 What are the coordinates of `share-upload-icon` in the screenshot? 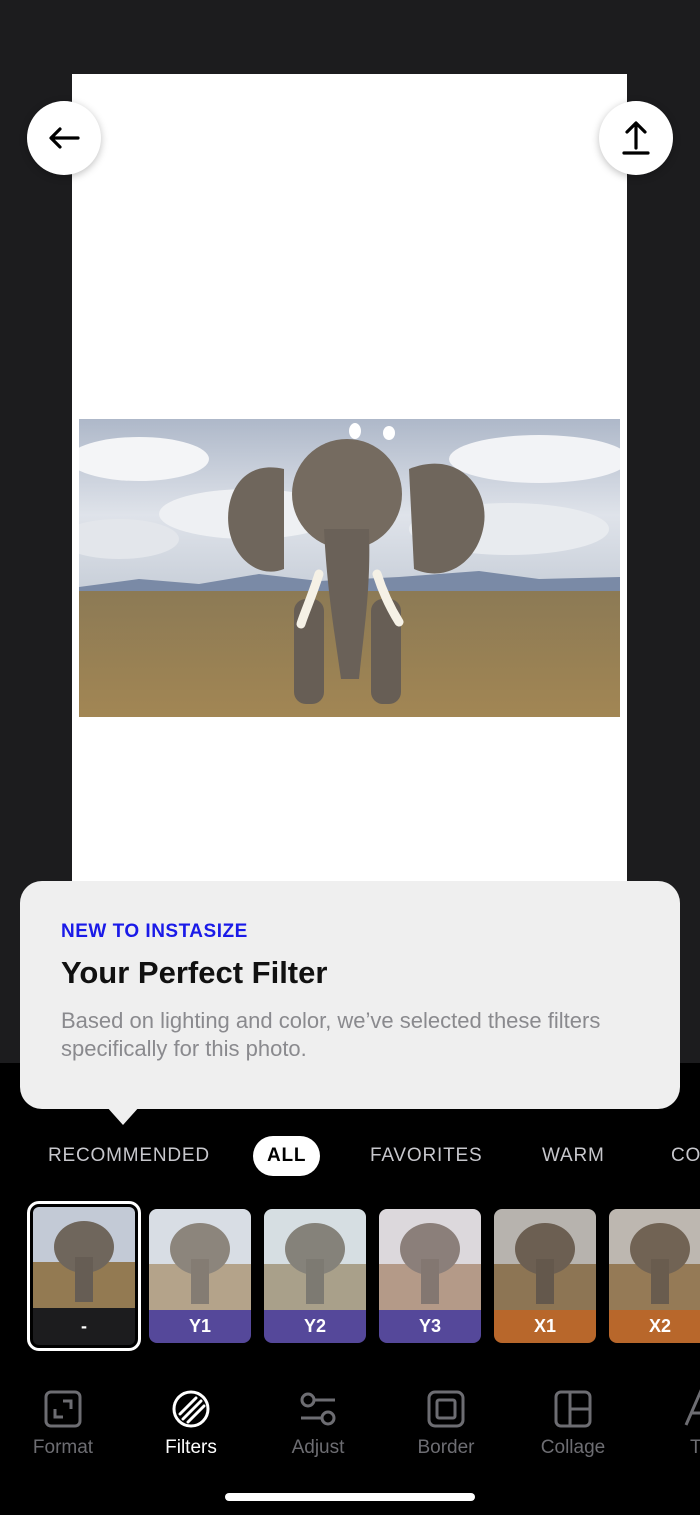 It's located at (636, 138).